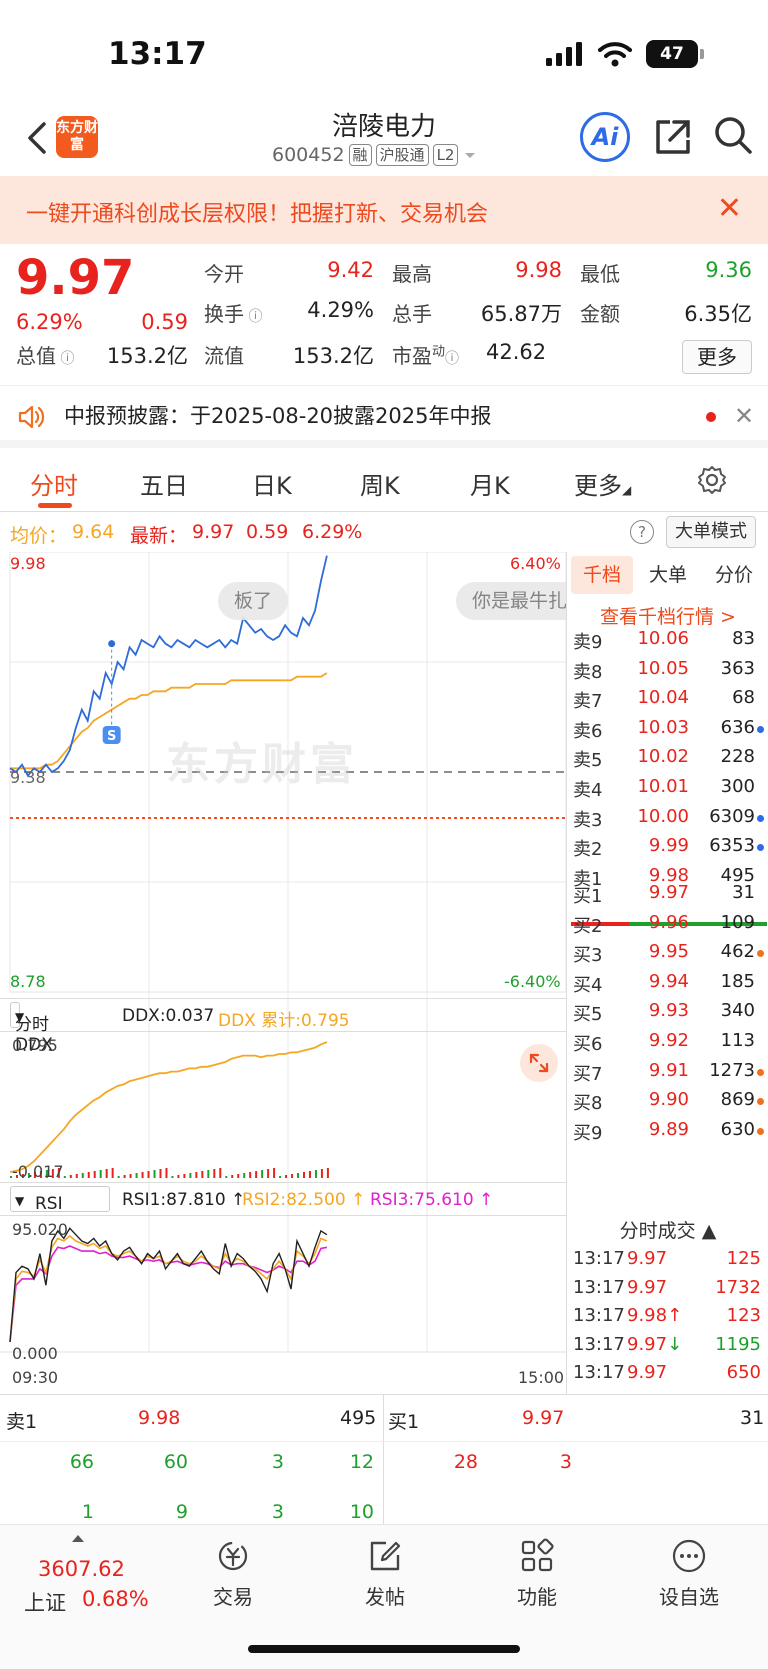 This screenshot has height=1669, width=768. Describe the element at coordinates (738, 1287) in the screenshot. I see `trade-volume: 1732` at that location.